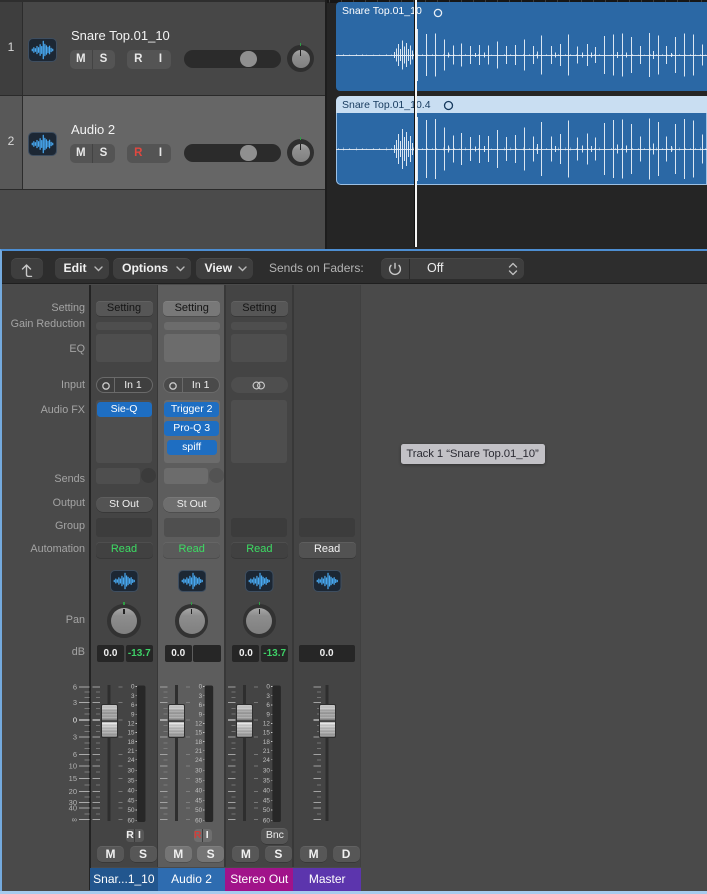 The height and width of the screenshot is (894, 707). Describe the element at coordinates (73, 791) in the screenshot. I see `svg-text: 20` at that location.